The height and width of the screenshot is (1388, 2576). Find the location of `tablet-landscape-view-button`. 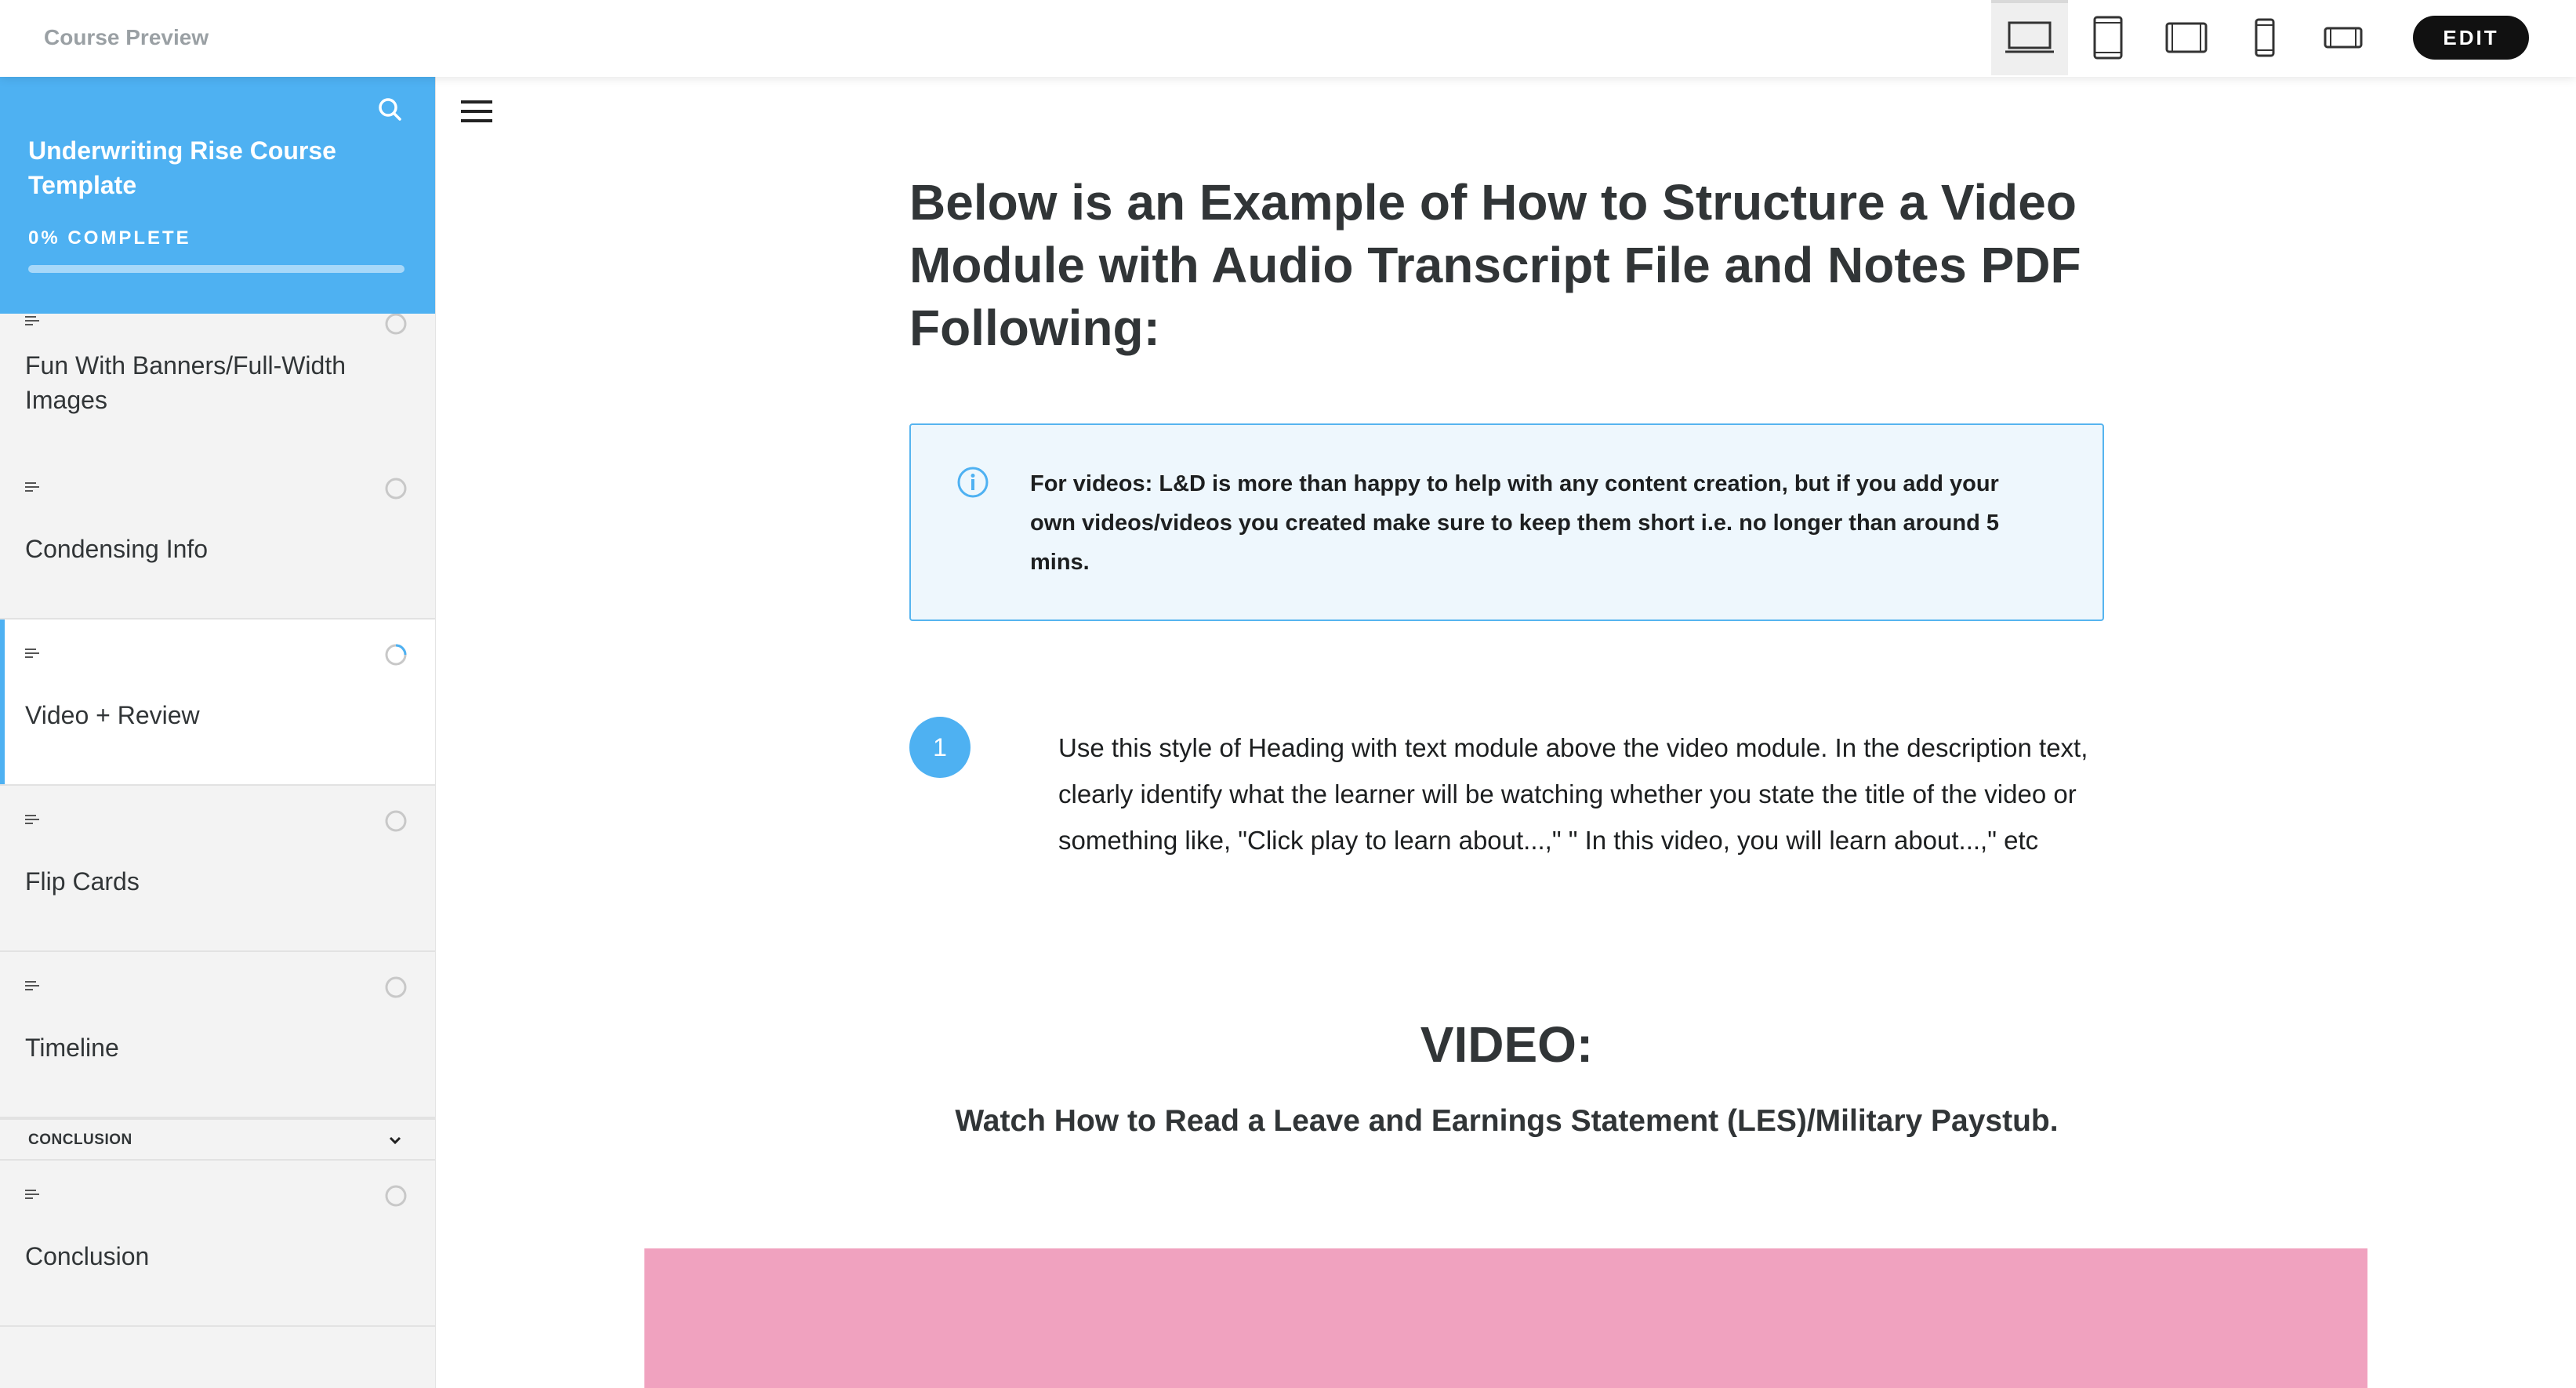

tablet-landscape-view-button is located at coordinates (2186, 37).